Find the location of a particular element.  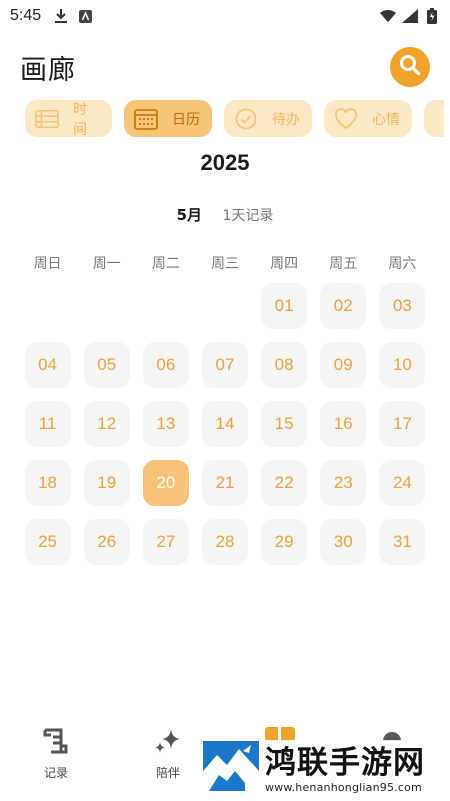

calendar-day: 12 is located at coordinates (106, 424).